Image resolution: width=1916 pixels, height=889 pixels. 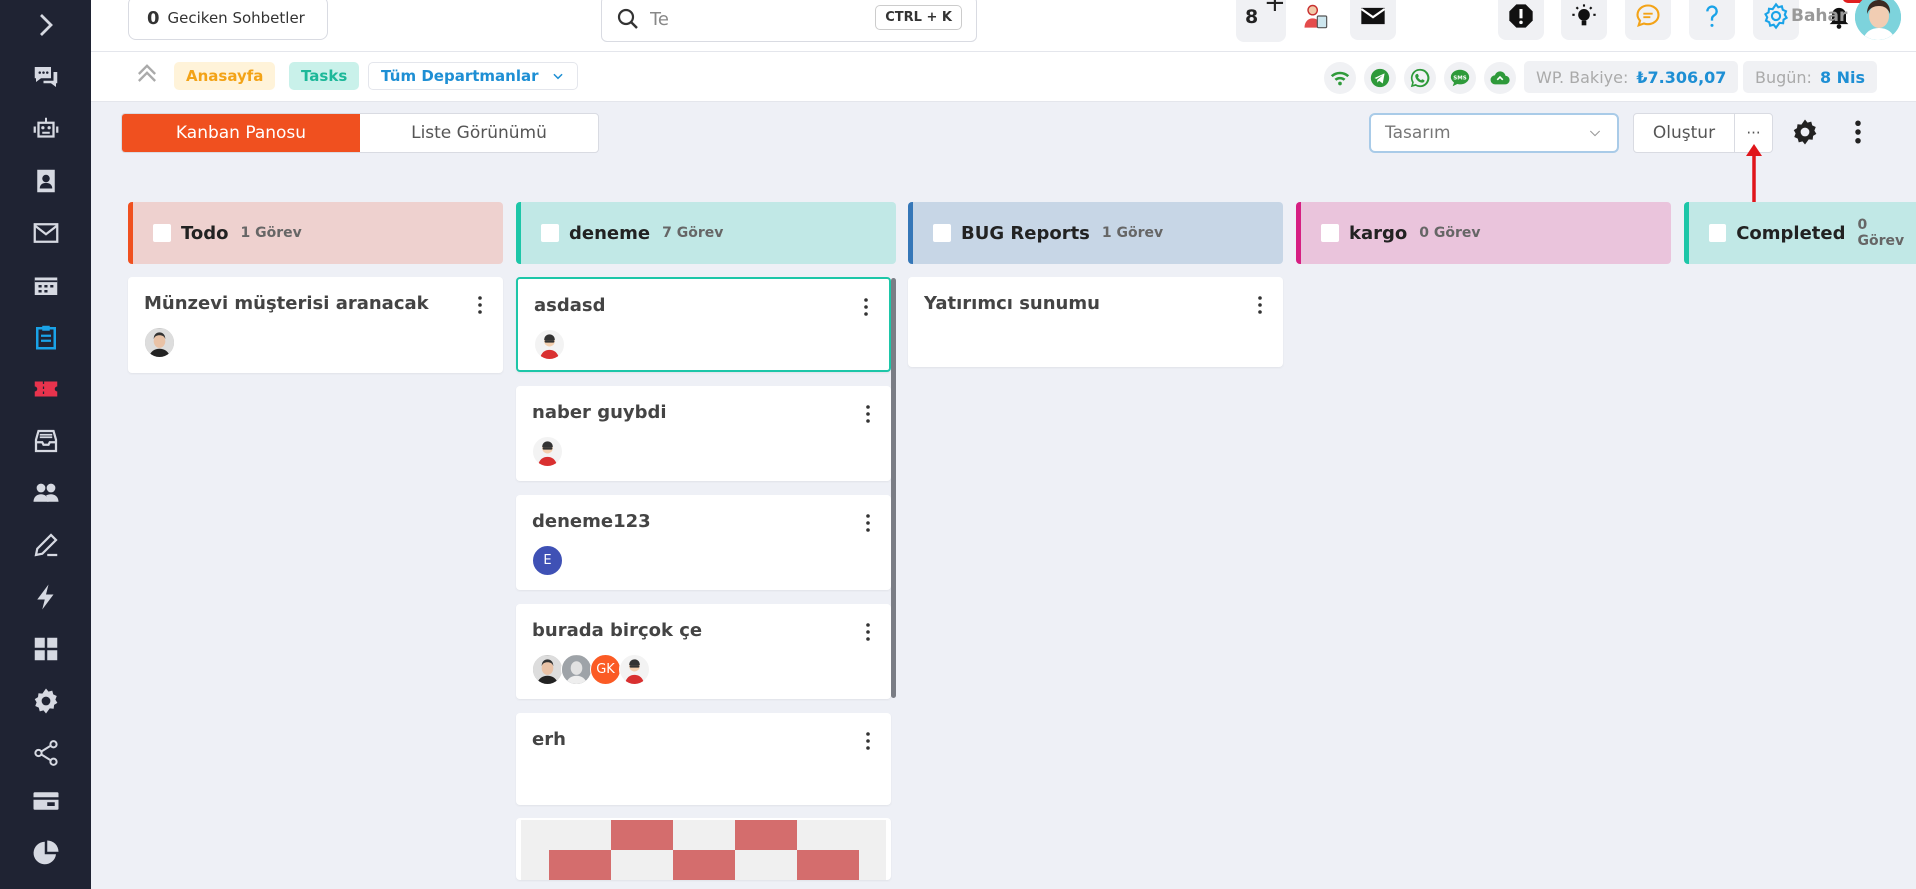 I want to click on sidebar-item-integrations, so click(x=45, y=753).